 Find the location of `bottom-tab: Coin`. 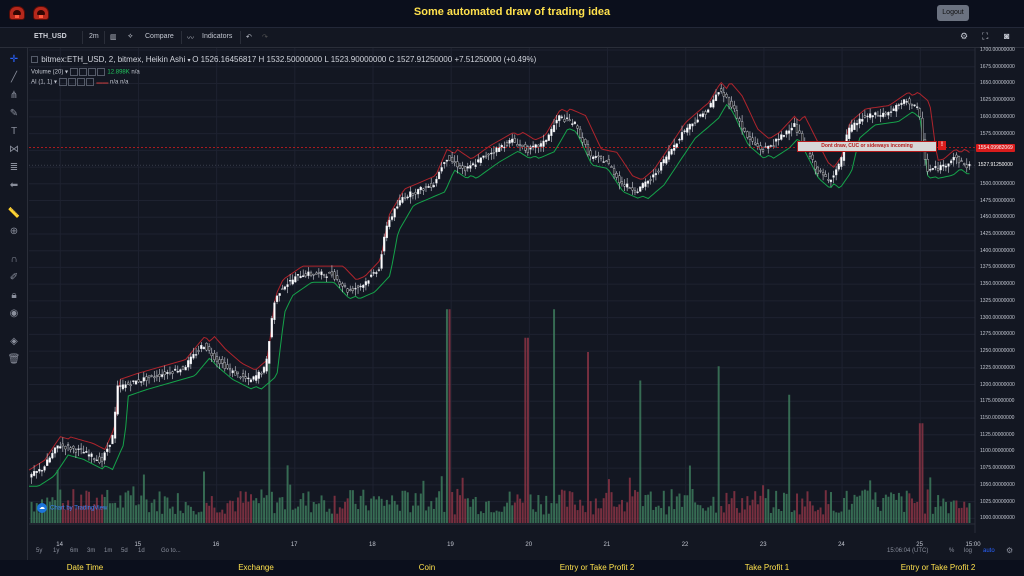

bottom-tab: Coin is located at coordinates (427, 567).